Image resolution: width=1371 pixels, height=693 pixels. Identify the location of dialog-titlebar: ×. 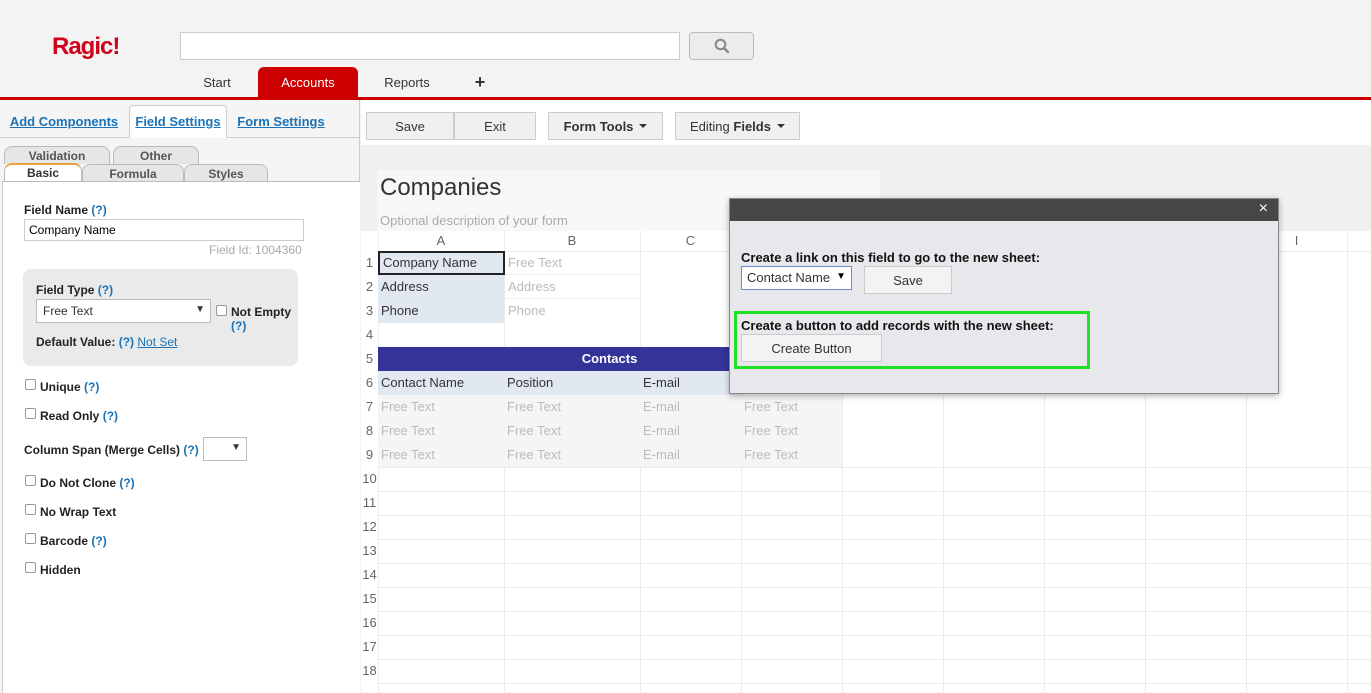
(1004, 210).